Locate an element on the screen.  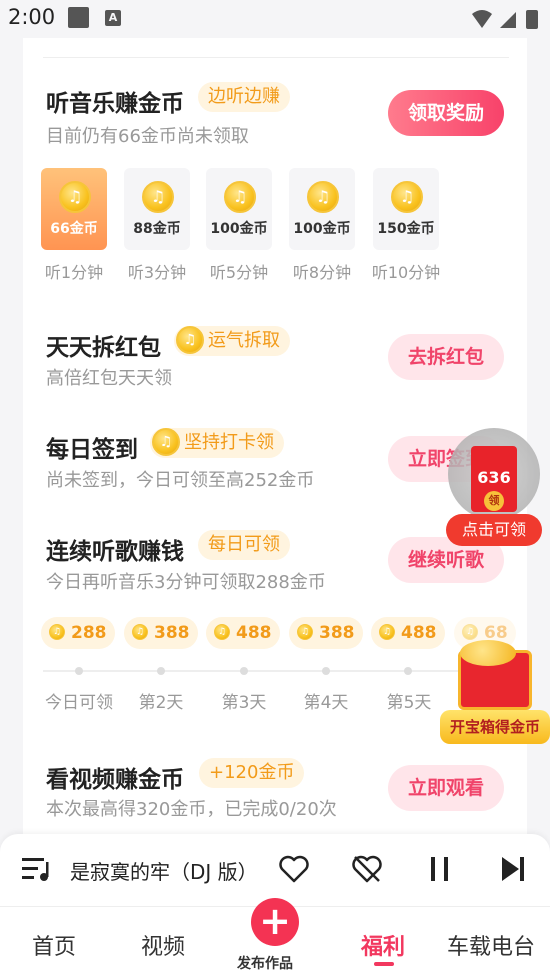
pause-icon is located at coordinates (440, 869).